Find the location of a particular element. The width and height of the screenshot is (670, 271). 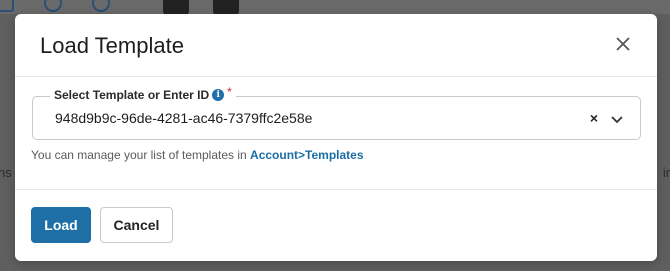

background-text-right: in is located at coordinates (666, 172).